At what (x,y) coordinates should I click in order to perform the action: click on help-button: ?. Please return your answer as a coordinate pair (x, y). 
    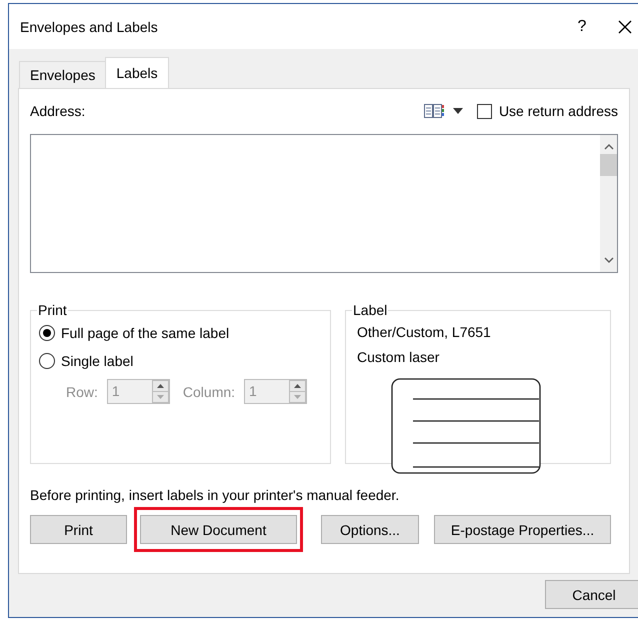
    Looking at the image, I should click on (582, 27).